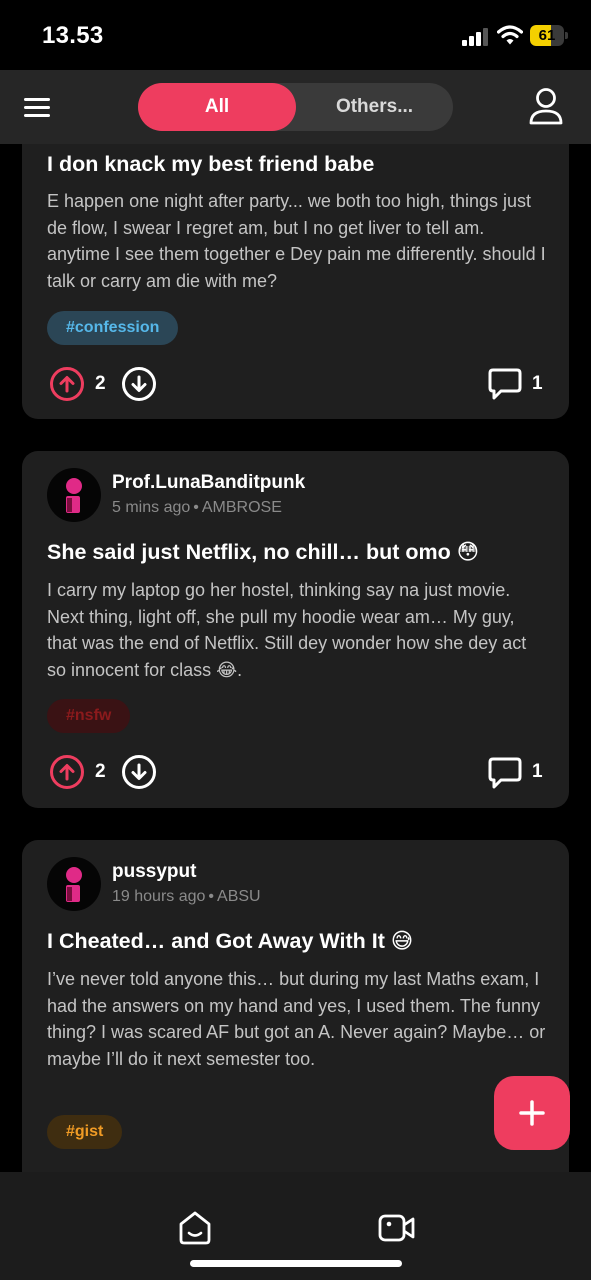  I want to click on create-post-button, so click(532, 1113).